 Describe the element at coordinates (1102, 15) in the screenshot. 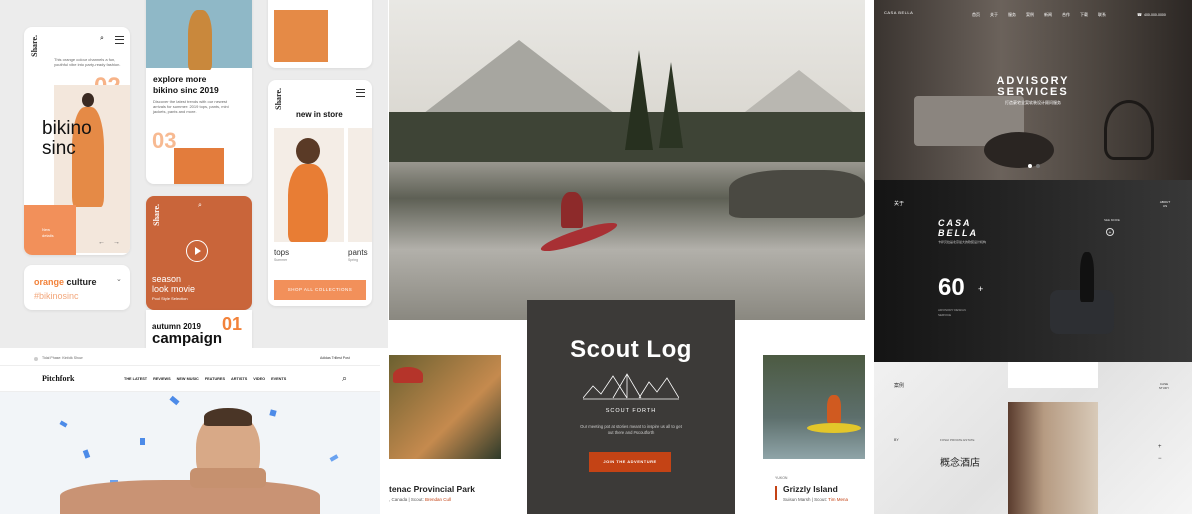

I see `nav-contact: 联系` at that location.